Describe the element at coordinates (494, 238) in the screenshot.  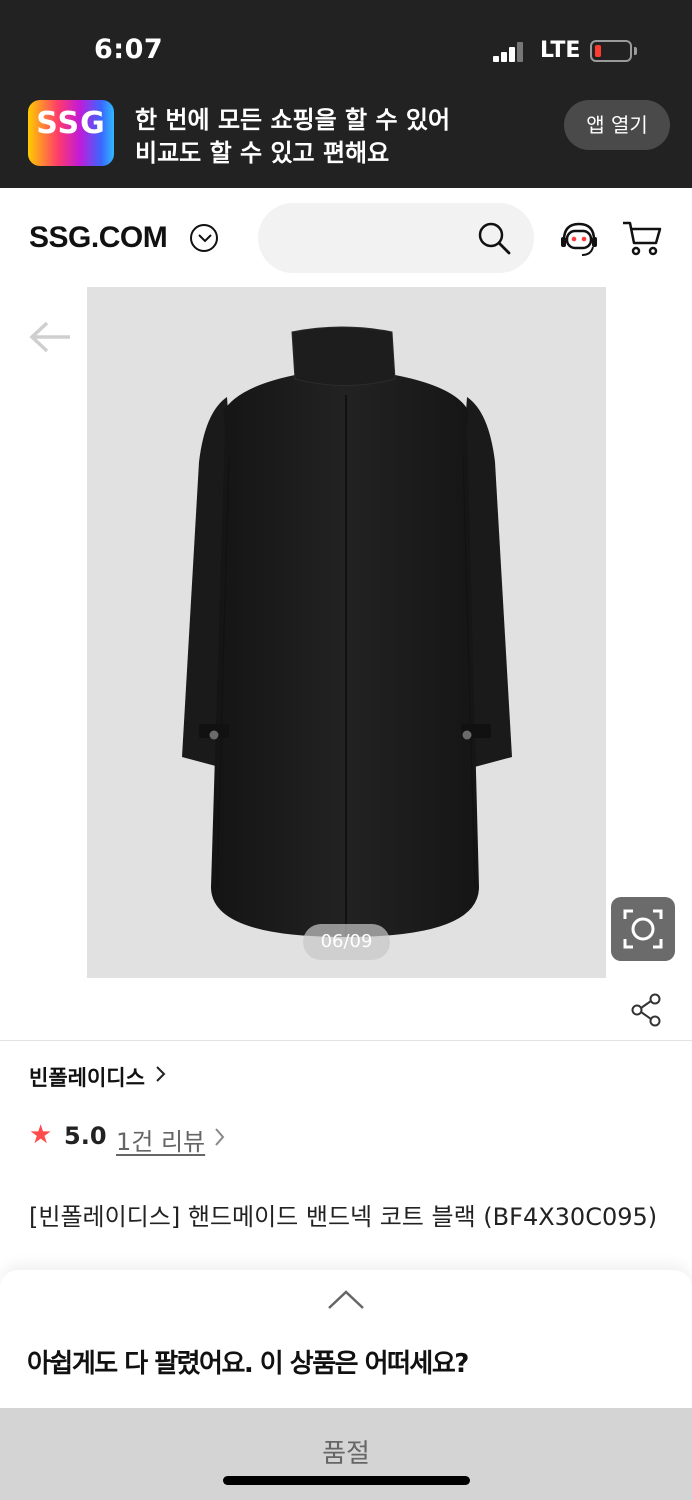
I see `search-icon` at that location.